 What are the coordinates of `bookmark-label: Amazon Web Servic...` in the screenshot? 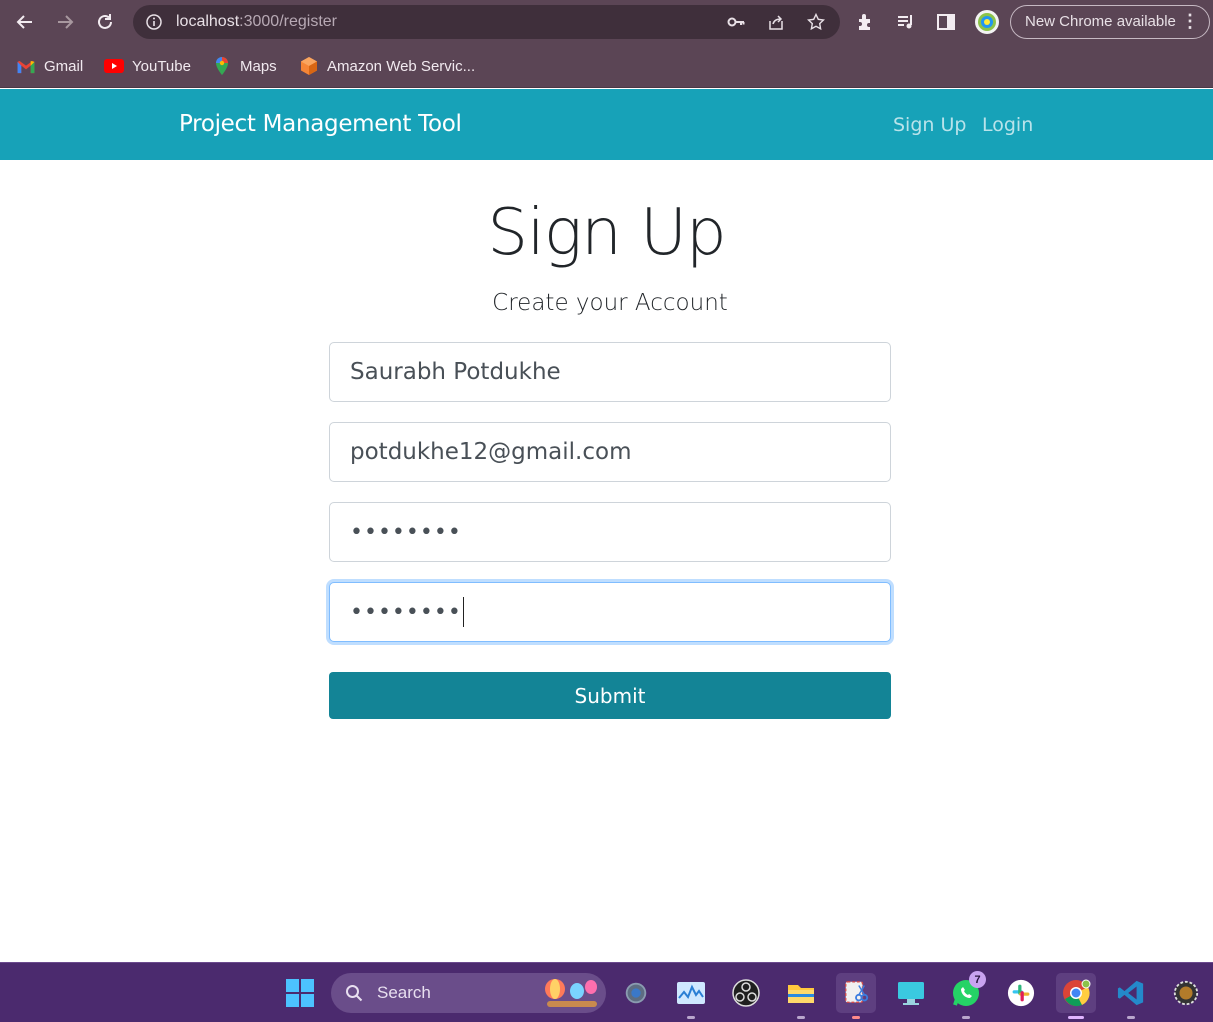 It's located at (401, 66).